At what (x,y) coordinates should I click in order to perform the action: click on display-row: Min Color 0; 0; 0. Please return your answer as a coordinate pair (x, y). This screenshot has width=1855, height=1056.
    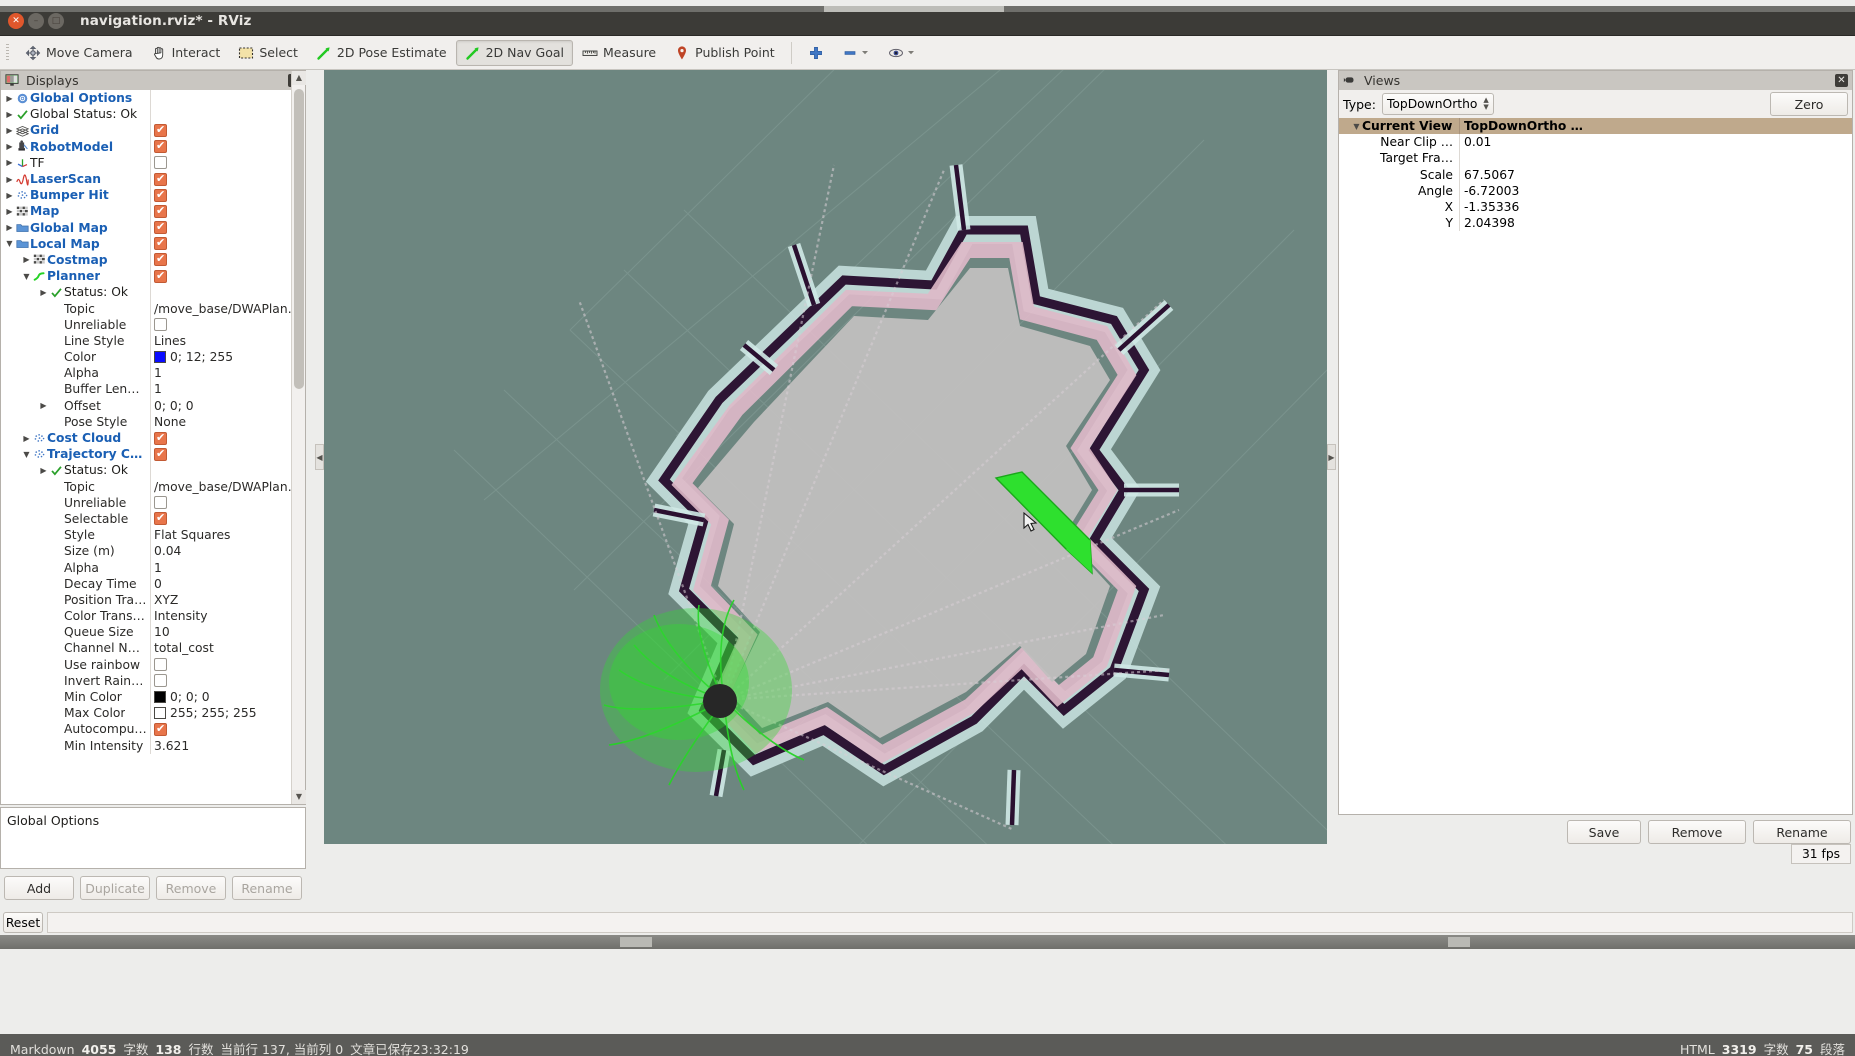
    Looking at the image, I should click on (153, 697).